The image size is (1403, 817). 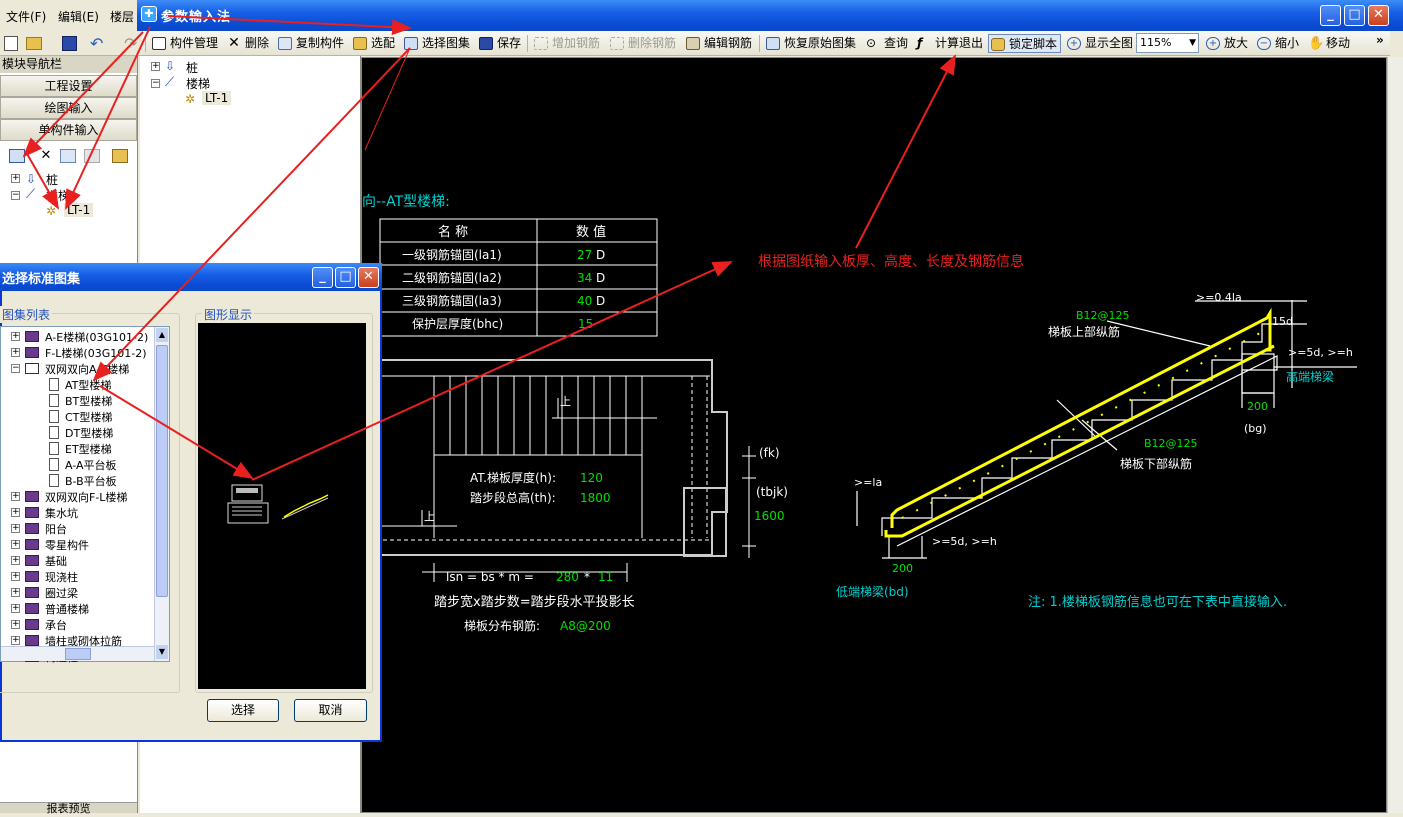 I want to click on zoom-level-select: 115% ▼, so click(x=1167, y=43).